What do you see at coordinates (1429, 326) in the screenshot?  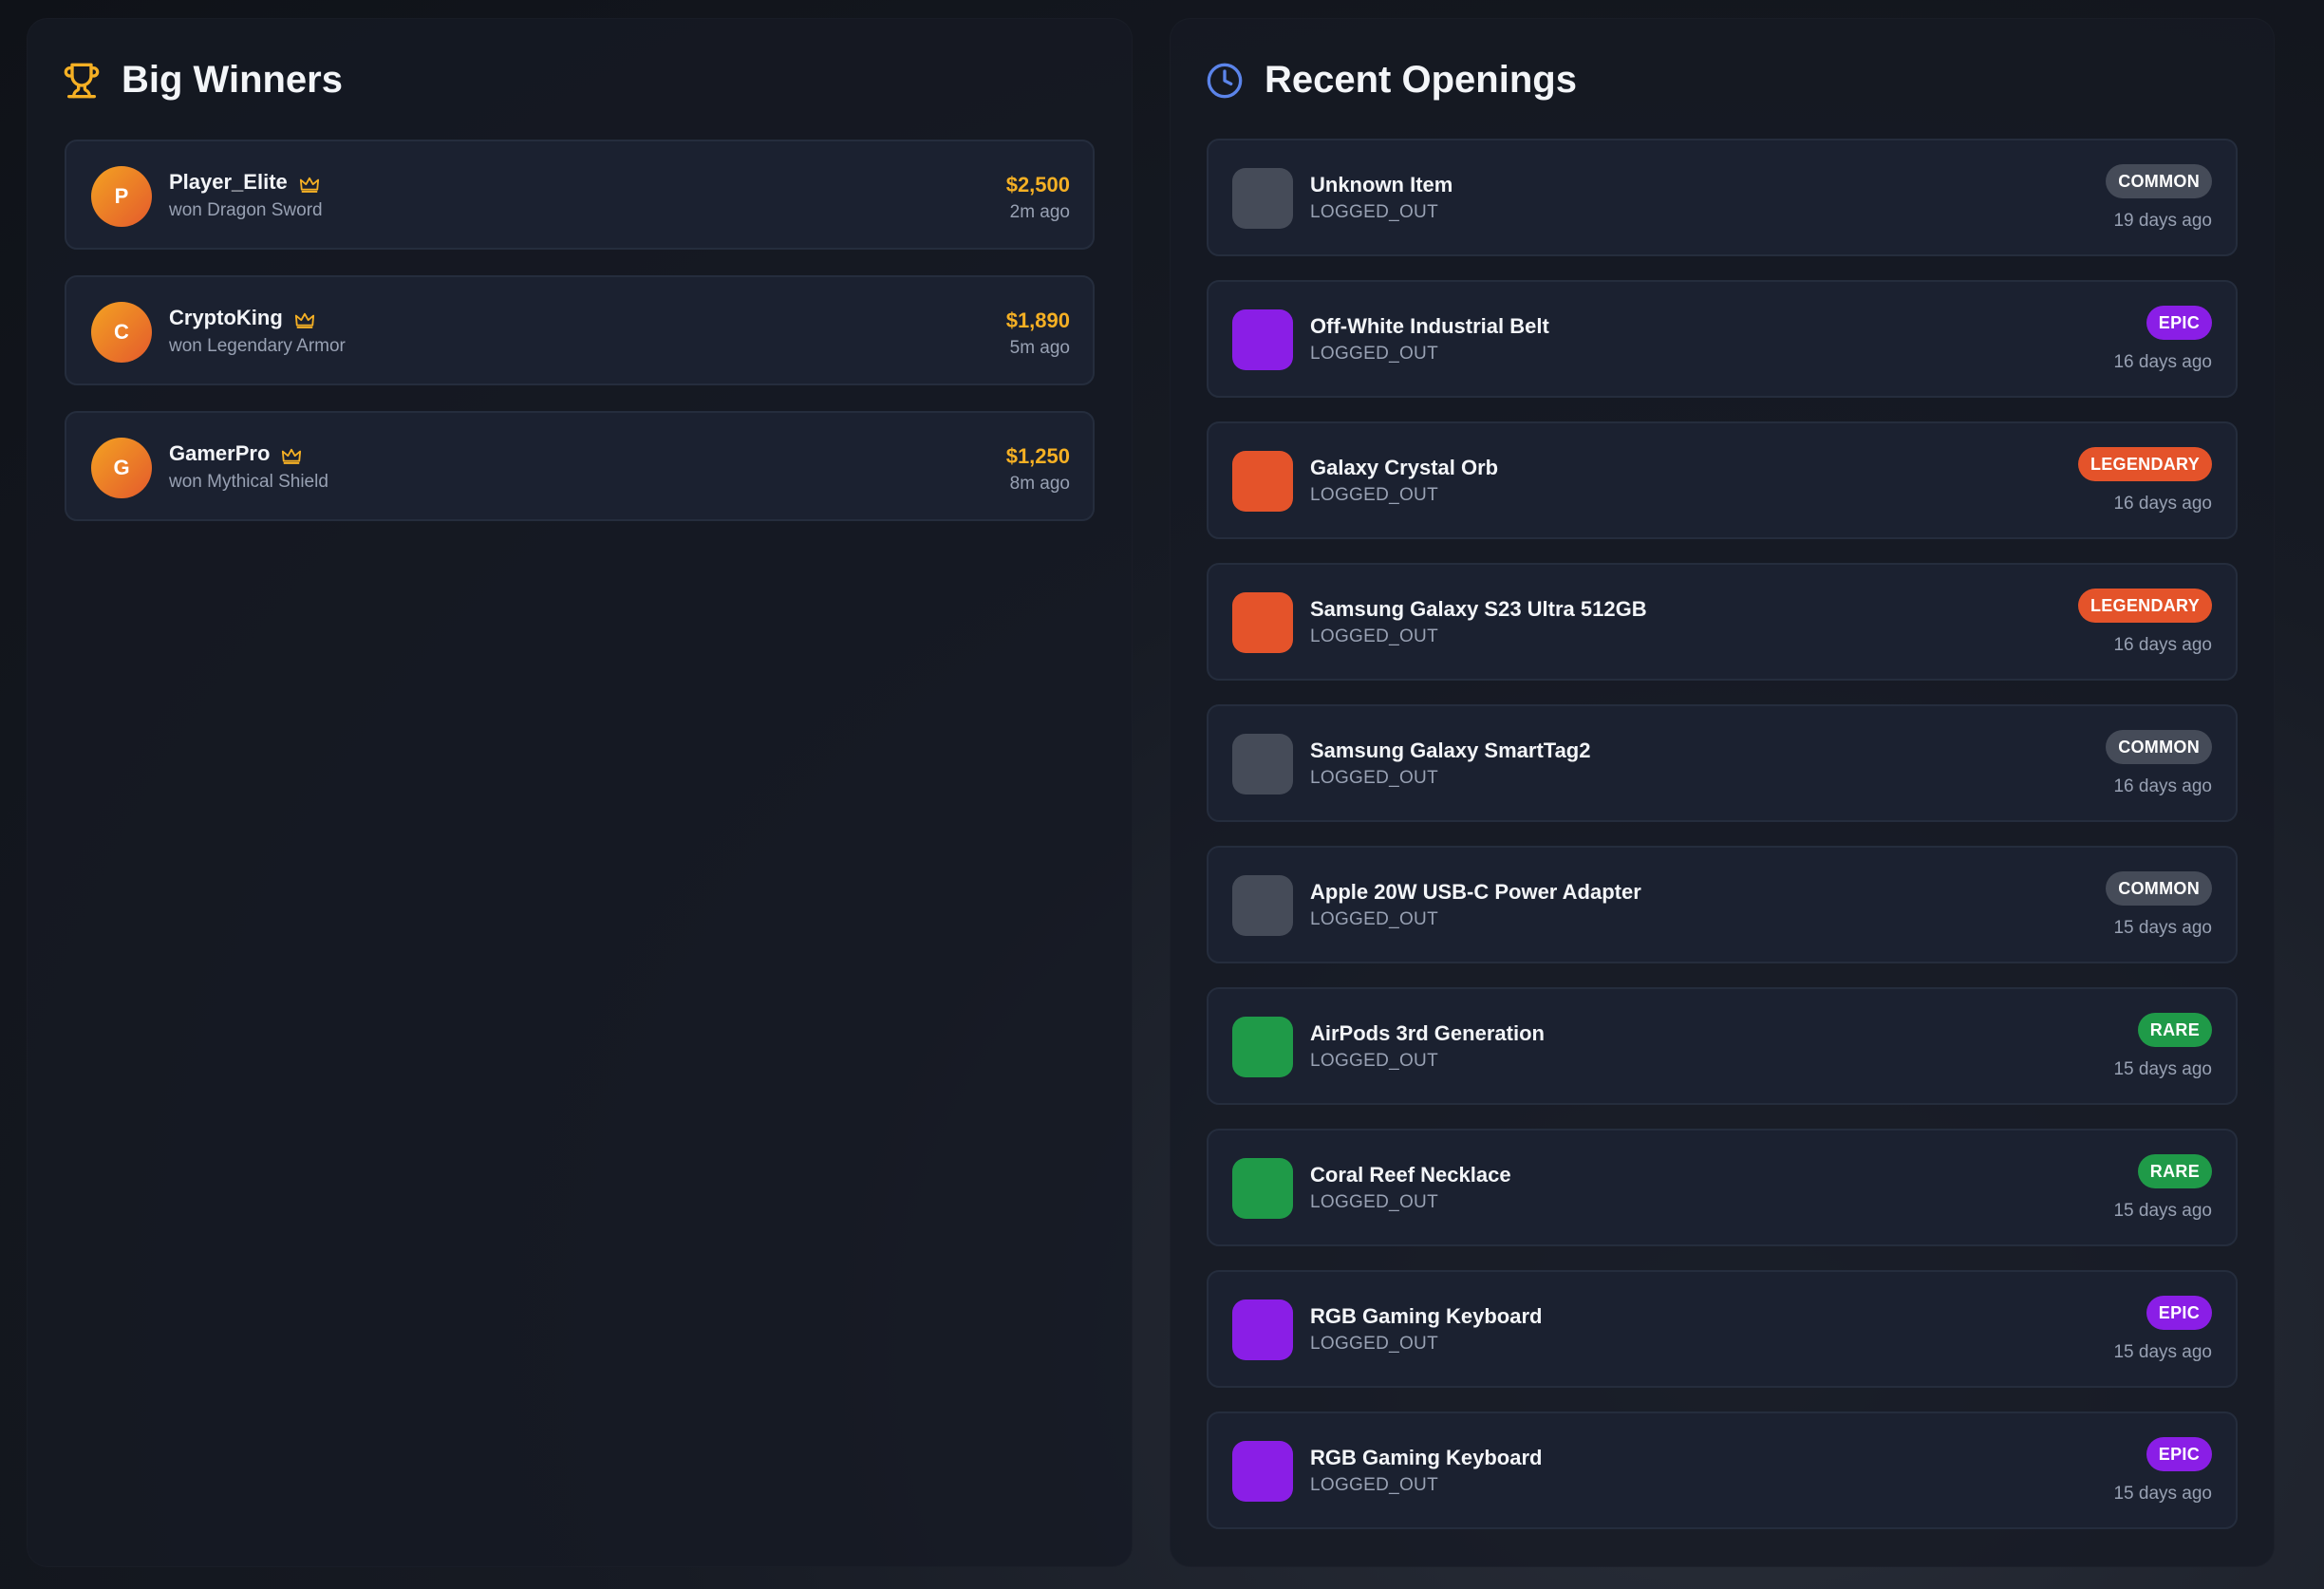 I see `item-name: Off-White Industrial Belt` at bounding box center [1429, 326].